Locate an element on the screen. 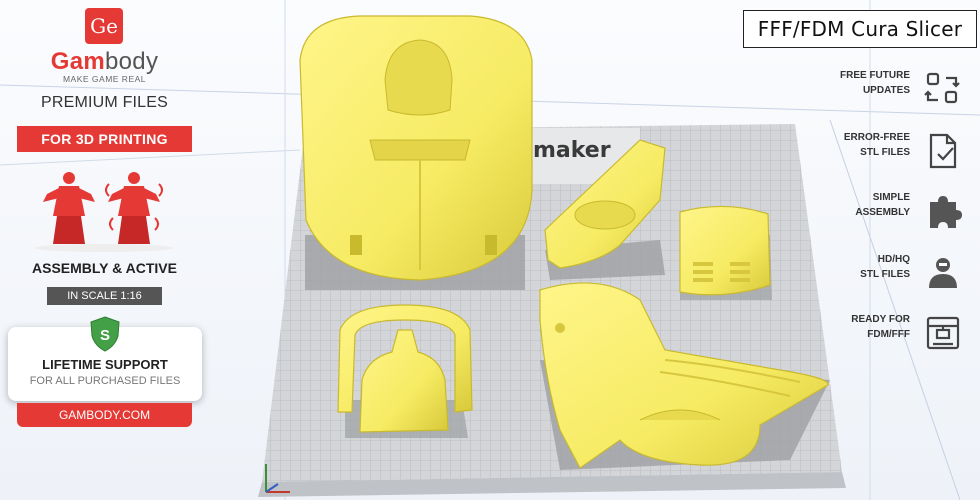 The image size is (980, 500). feature-ready-fdm: READY FOR FDM/FFF is located at coordinates (872, 333).